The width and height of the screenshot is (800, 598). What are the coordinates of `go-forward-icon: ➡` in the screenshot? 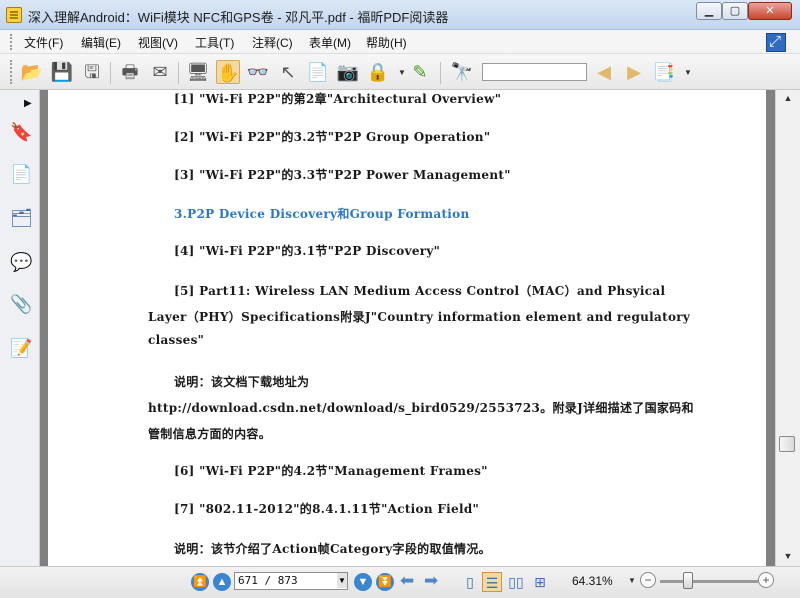 It's located at (431, 581).